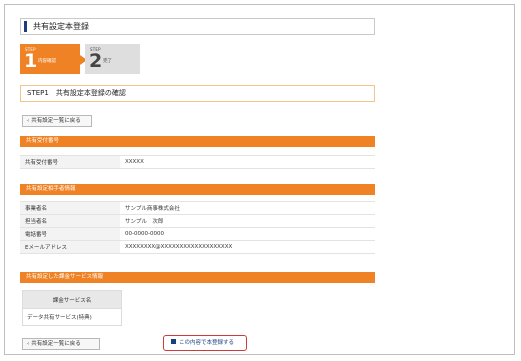 This screenshot has width=521, height=361. I want to click on table-header-row: 課金サービス名, so click(72, 299).